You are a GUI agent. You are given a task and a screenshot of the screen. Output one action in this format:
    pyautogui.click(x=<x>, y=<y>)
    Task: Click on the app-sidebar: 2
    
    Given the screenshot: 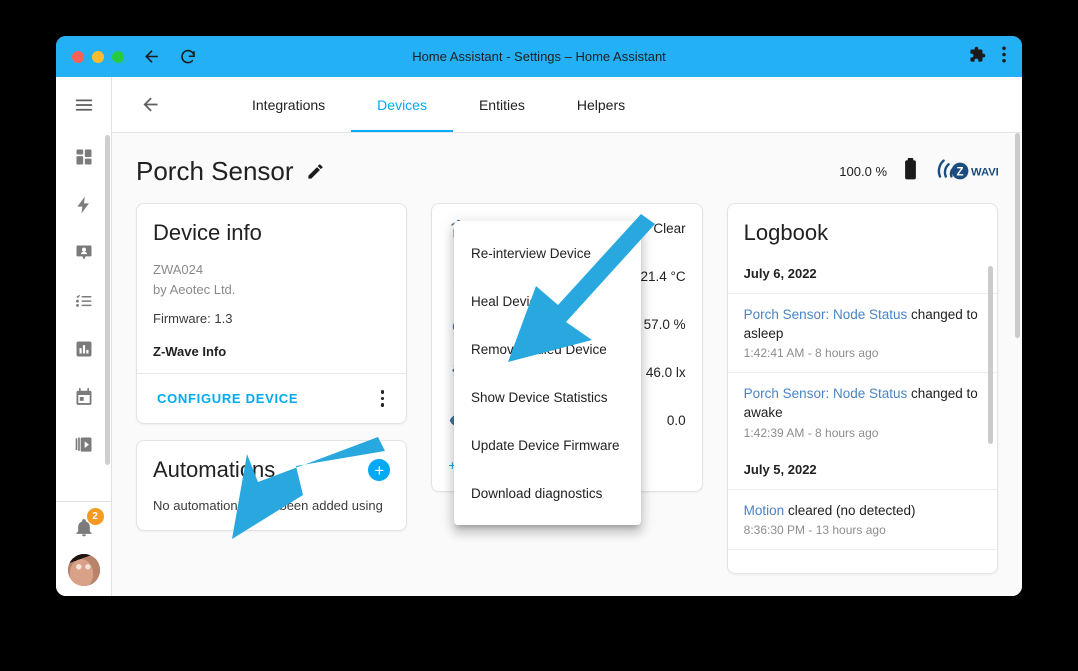 What is the action you would take?
    pyautogui.click(x=84, y=336)
    